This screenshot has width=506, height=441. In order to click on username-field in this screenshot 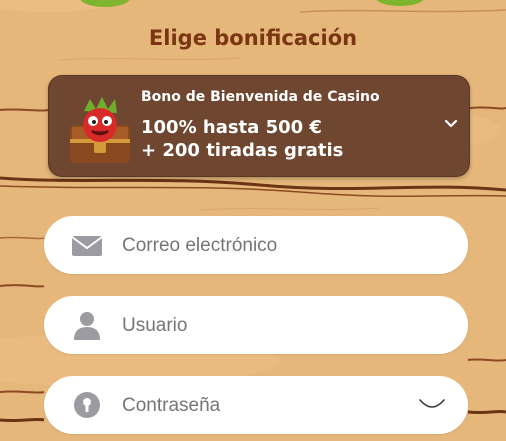, I will do `click(272, 326)`.